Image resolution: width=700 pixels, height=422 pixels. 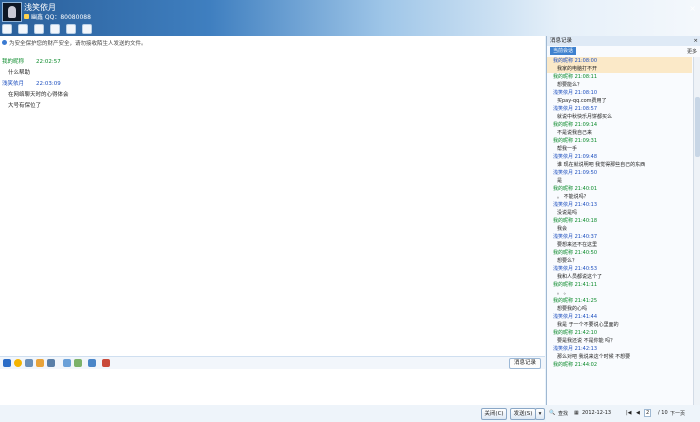 What do you see at coordinates (638, 413) in the screenshot?
I see `prev-page-button: ◀` at bounding box center [638, 413].